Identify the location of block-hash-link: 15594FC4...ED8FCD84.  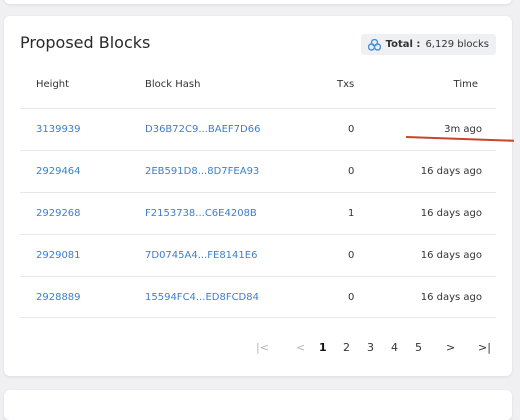
(202, 297).